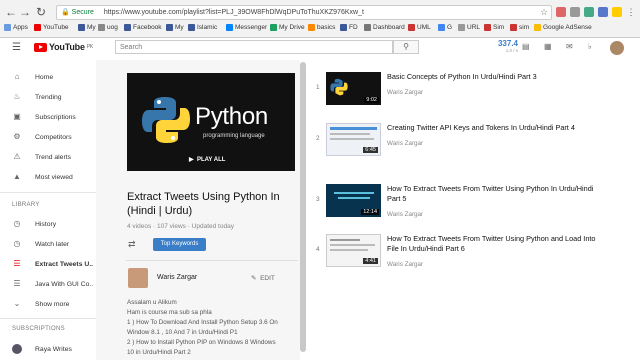  What do you see at coordinates (254, 278) in the screenshot?
I see `pencil-icon: ✎` at bounding box center [254, 278].